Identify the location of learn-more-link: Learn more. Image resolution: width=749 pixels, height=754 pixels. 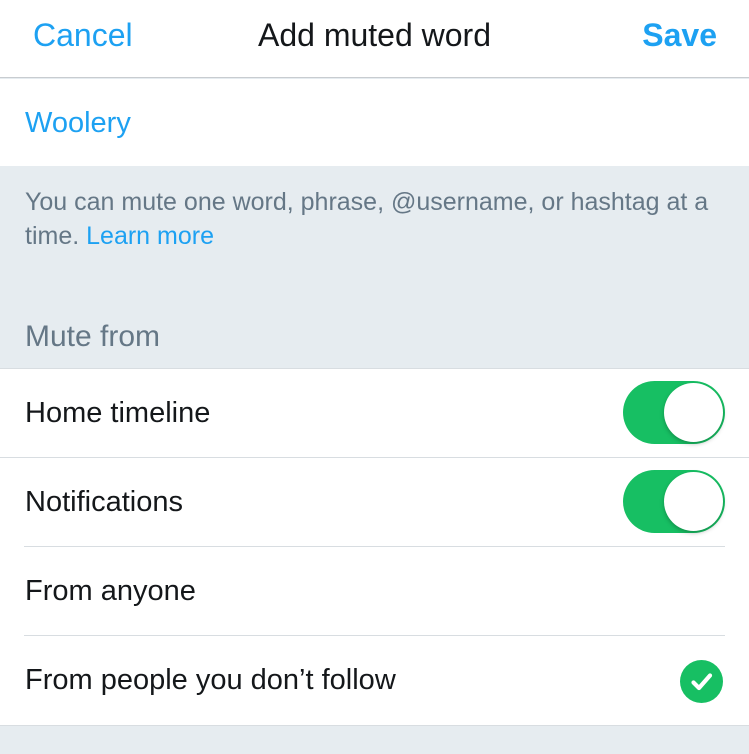
(150, 236).